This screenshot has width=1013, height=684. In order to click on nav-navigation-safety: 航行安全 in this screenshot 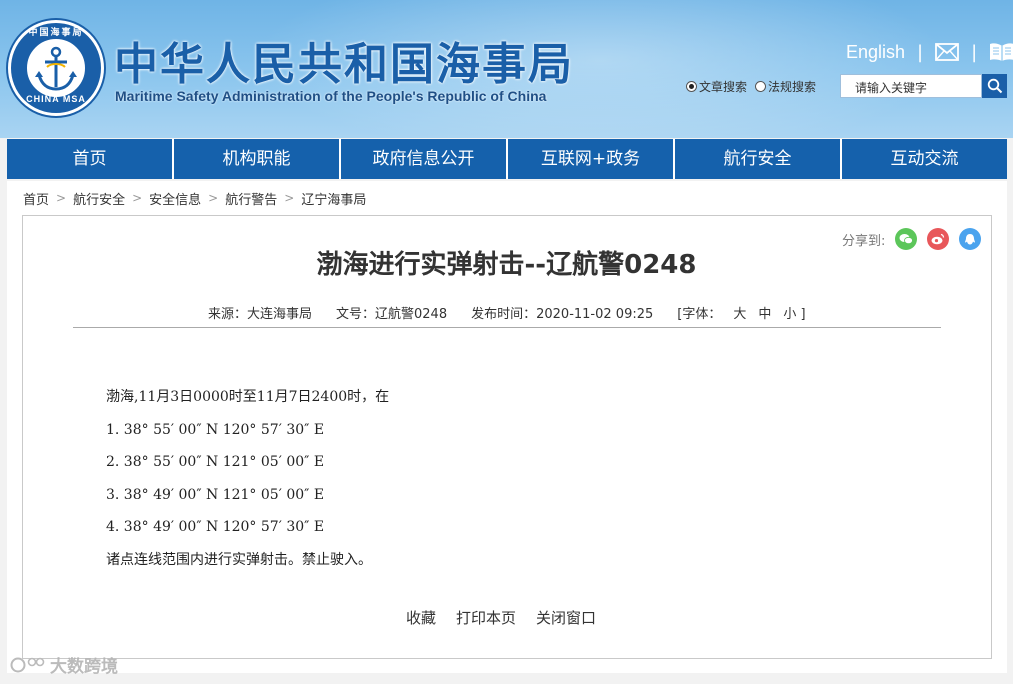, I will do `click(758, 159)`.